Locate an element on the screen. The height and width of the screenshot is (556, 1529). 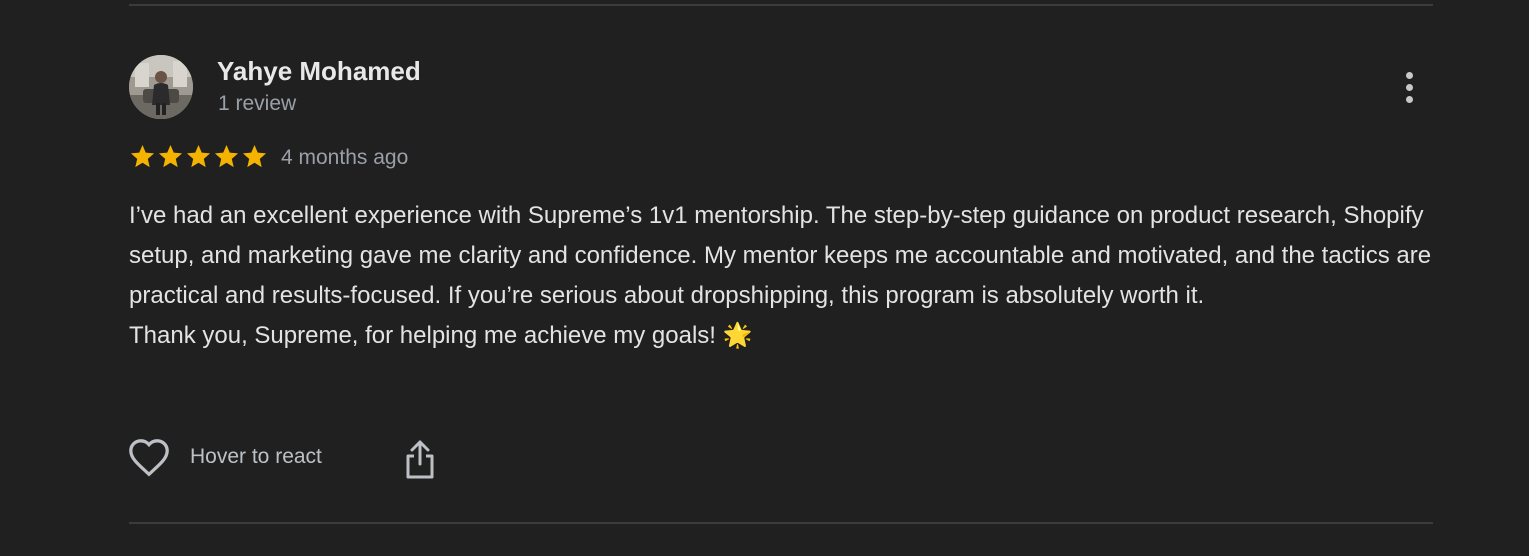
bottom-divider is located at coordinates (781, 523).